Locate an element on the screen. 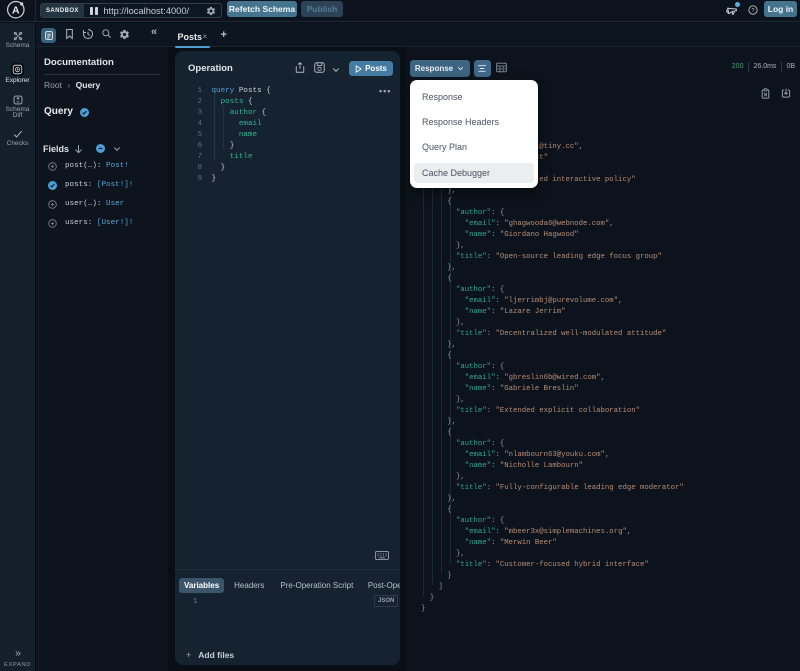  svg-text: A is located at coordinates (16, 10).